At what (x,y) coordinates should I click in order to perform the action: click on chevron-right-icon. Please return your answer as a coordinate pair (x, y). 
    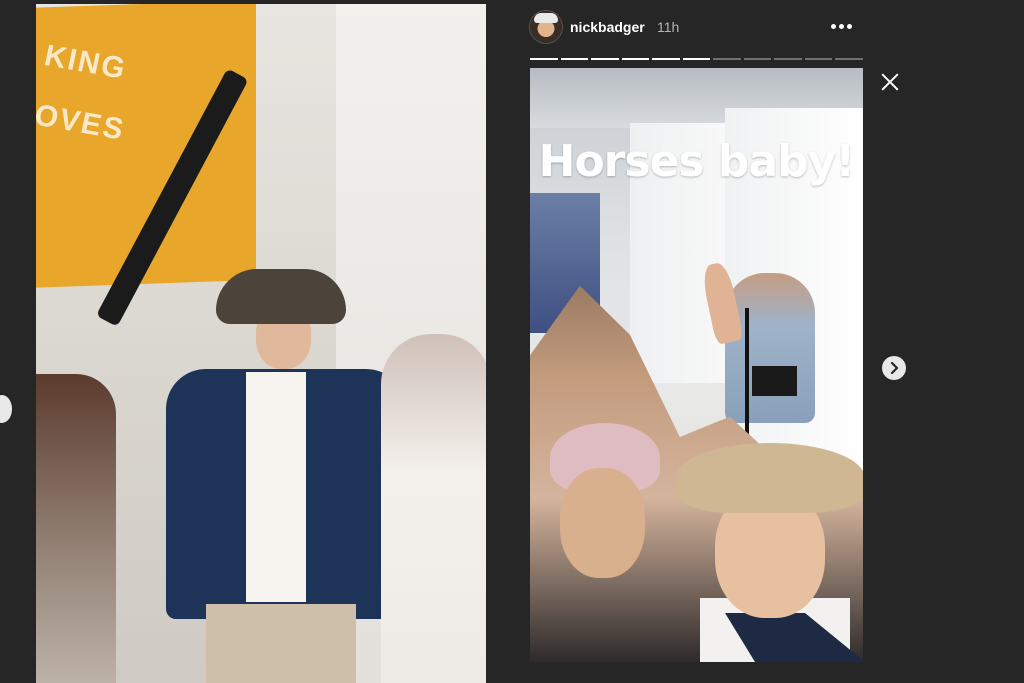
    Looking at the image, I should click on (894, 368).